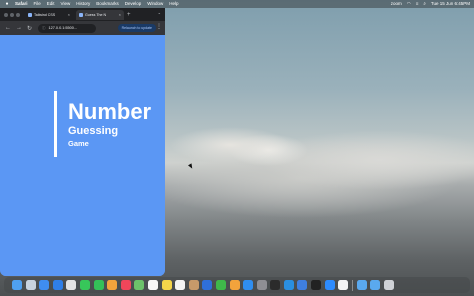  I want to click on menu-help: Help, so click(173, 4).